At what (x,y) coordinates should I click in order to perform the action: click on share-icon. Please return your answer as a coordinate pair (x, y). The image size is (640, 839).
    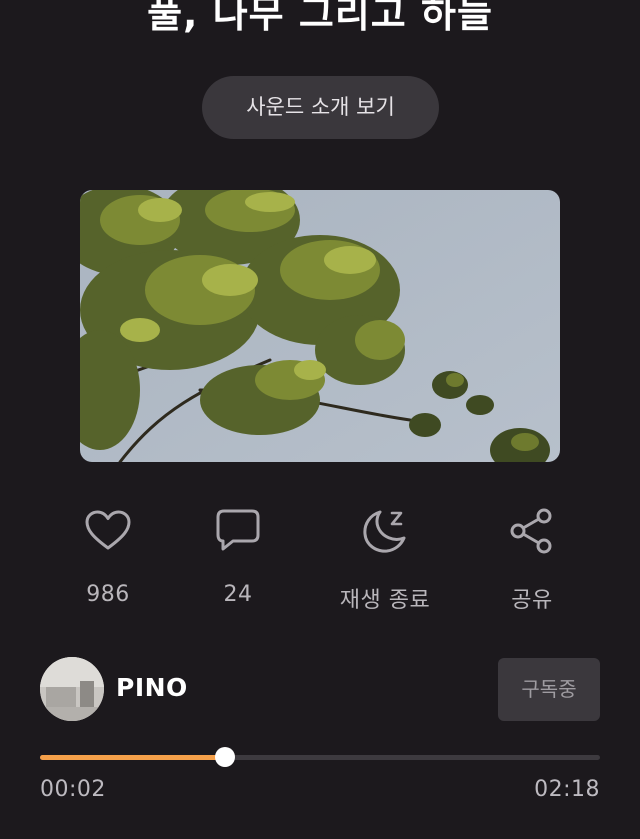
    Looking at the image, I should click on (531, 531).